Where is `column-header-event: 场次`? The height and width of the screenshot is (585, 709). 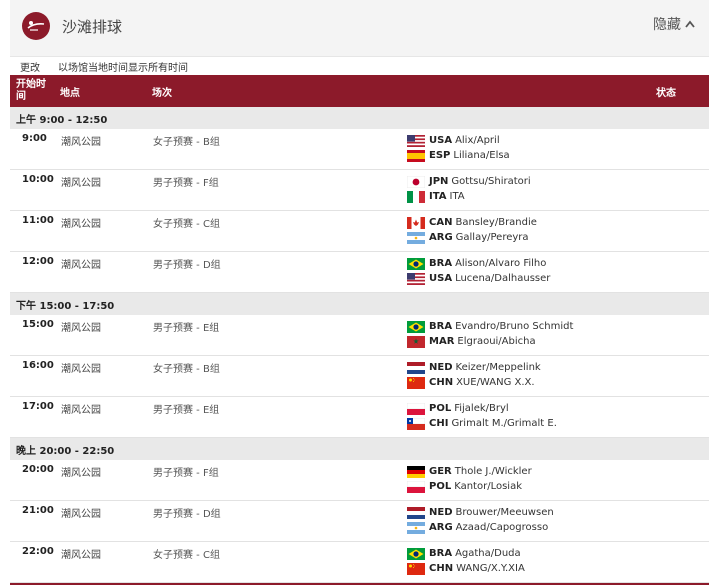
column-header-event: 场次 is located at coordinates (279, 91).